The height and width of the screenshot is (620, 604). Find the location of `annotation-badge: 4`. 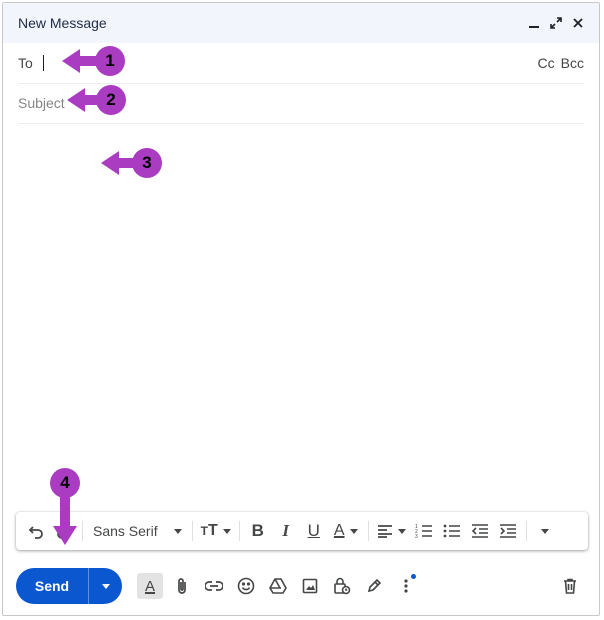

annotation-badge: 4 is located at coordinates (65, 483).